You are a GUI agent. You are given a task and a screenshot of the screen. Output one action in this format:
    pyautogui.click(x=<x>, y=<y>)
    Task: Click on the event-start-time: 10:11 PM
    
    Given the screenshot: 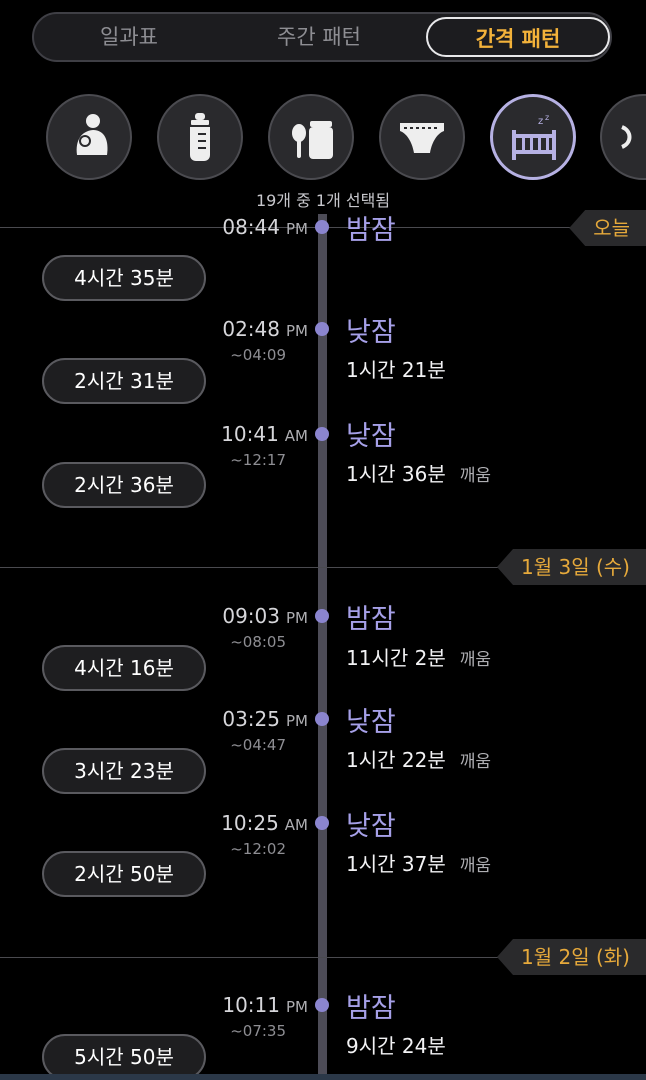 What is the action you would take?
    pyautogui.click(x=265, y=1005)
    